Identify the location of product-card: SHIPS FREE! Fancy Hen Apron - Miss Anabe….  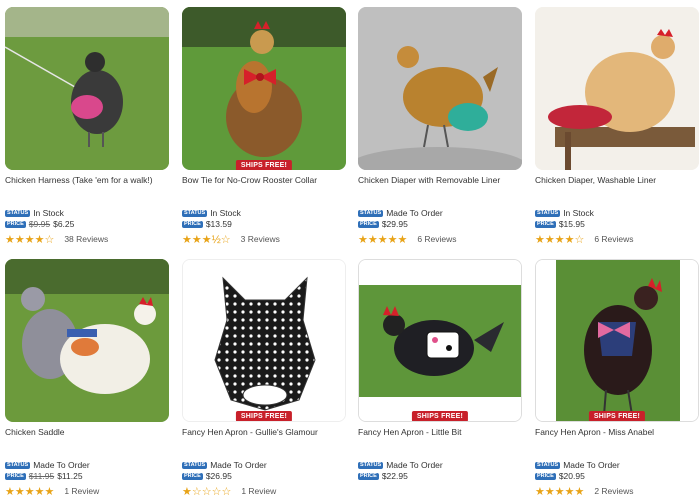
(617, 378).